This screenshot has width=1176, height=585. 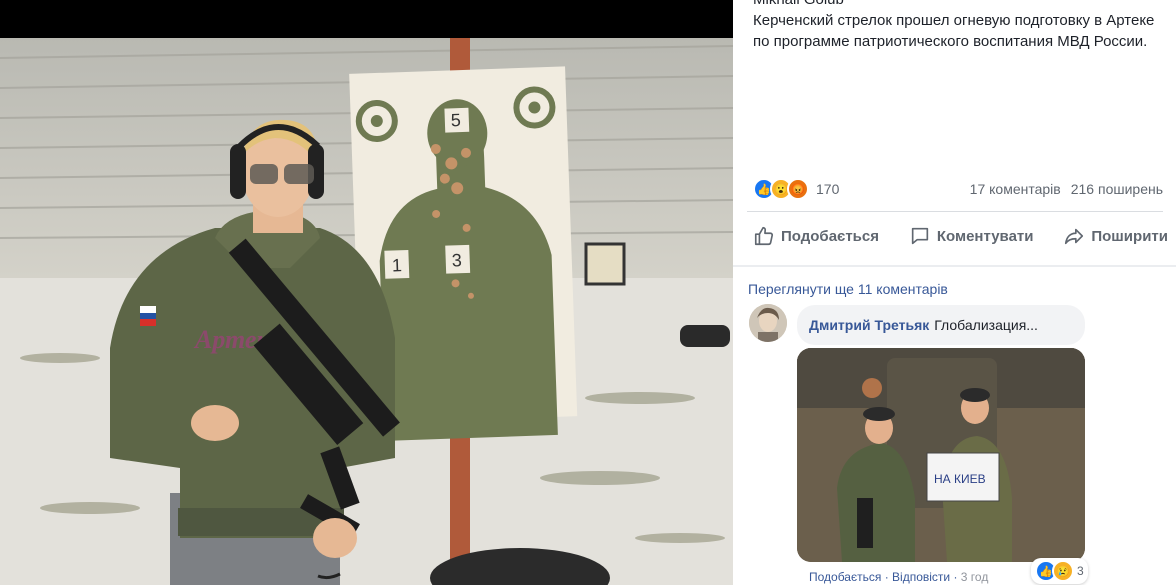 I want to click on thumbs-up-icon, so click(x=764, y=236).